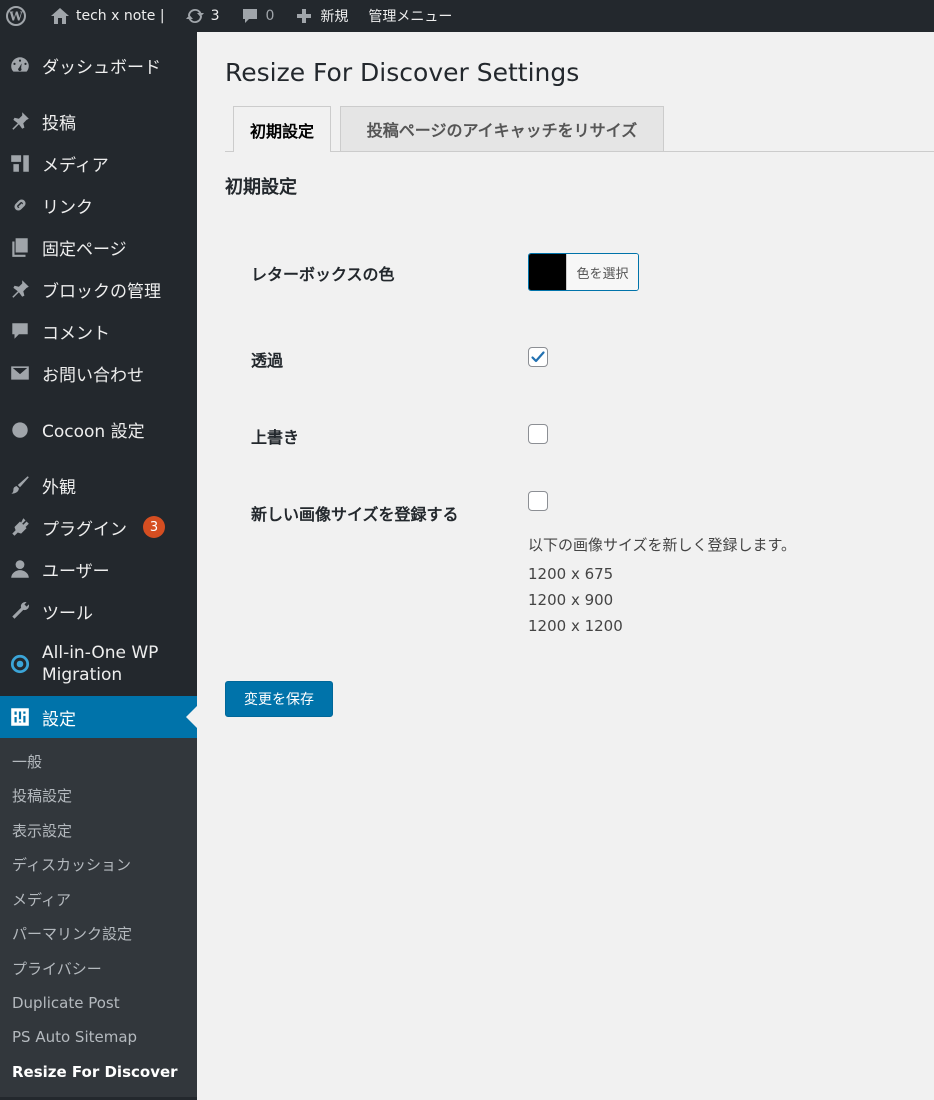 The image size is (934, 1100). Describe the element at coordinates (20, 664) in the screenshot. I see `migration-icon` at that location.